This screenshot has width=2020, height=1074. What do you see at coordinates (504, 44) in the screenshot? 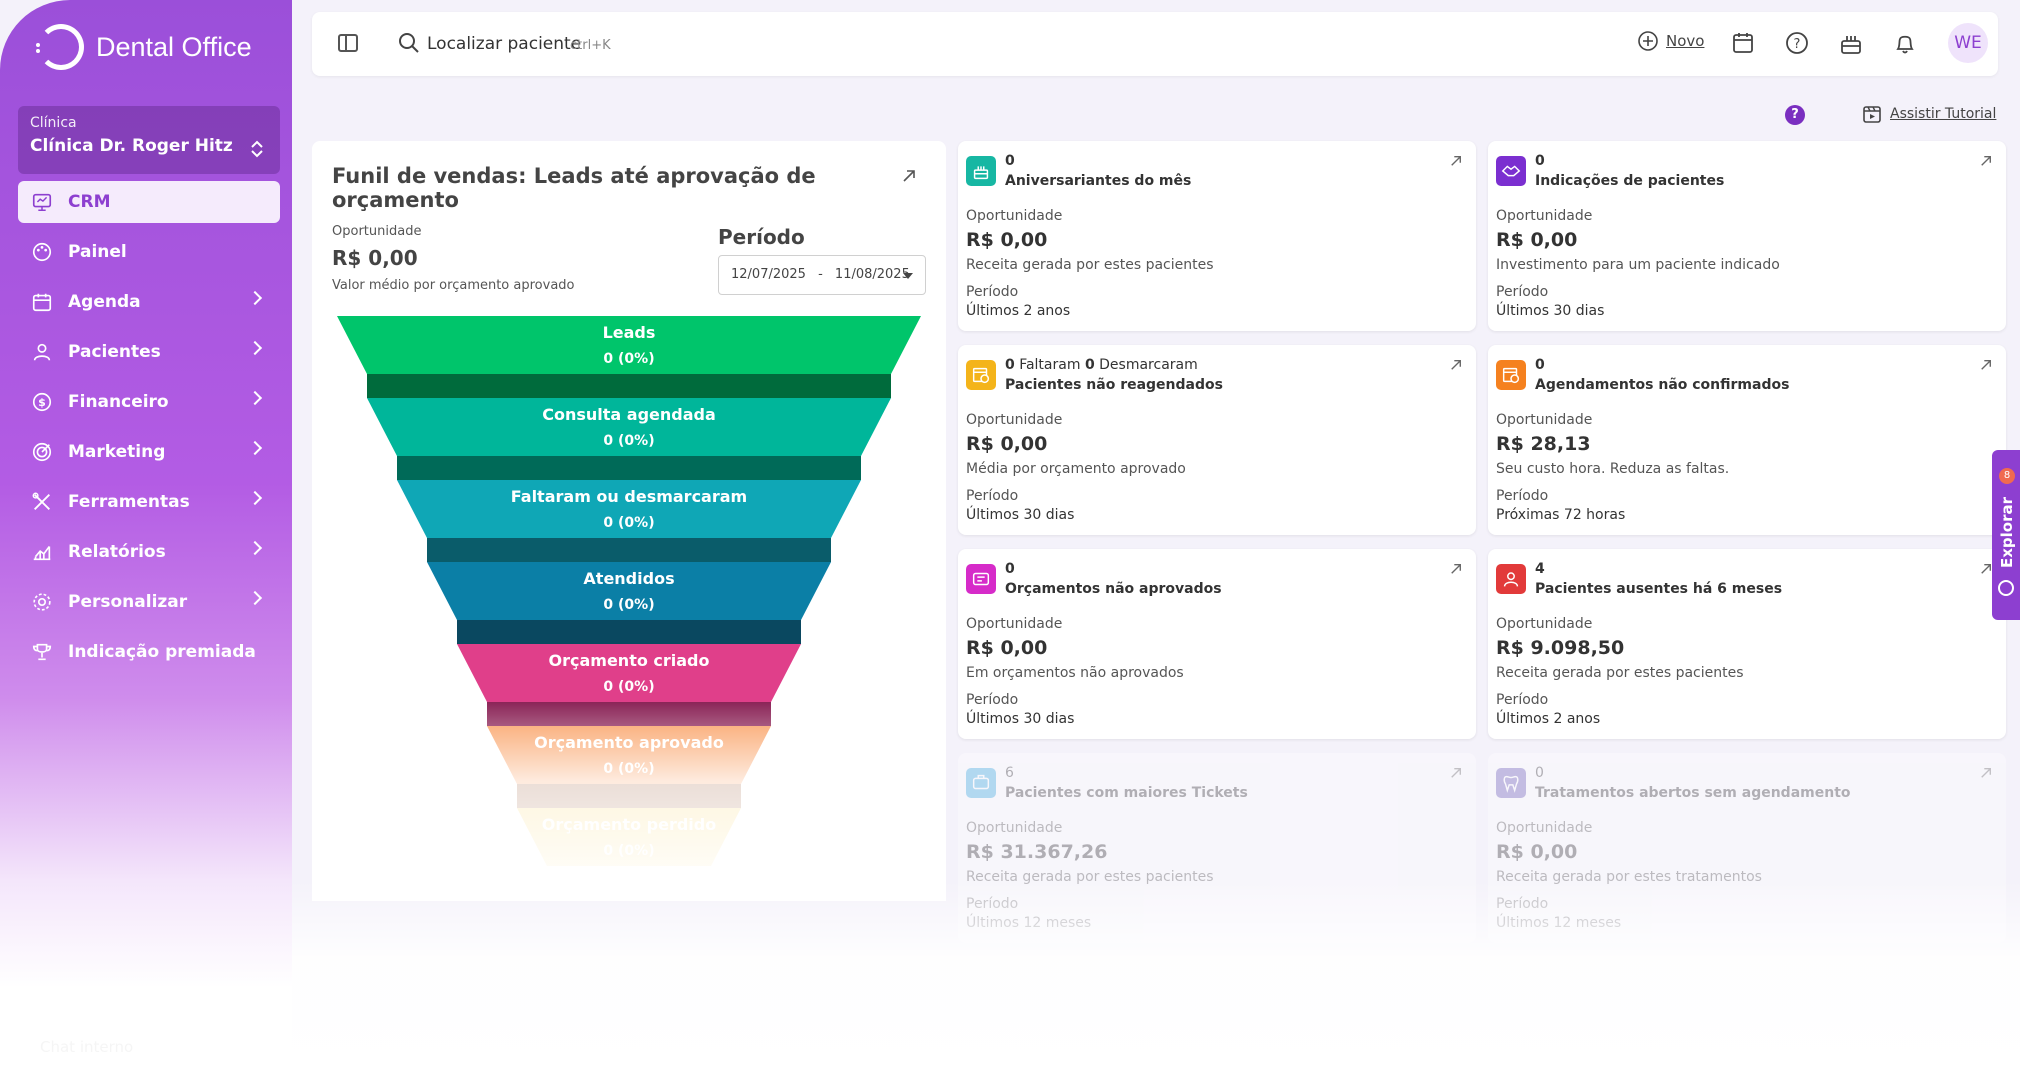
I see `search-input: Localizar paciente` at bounding box center [504, 44].